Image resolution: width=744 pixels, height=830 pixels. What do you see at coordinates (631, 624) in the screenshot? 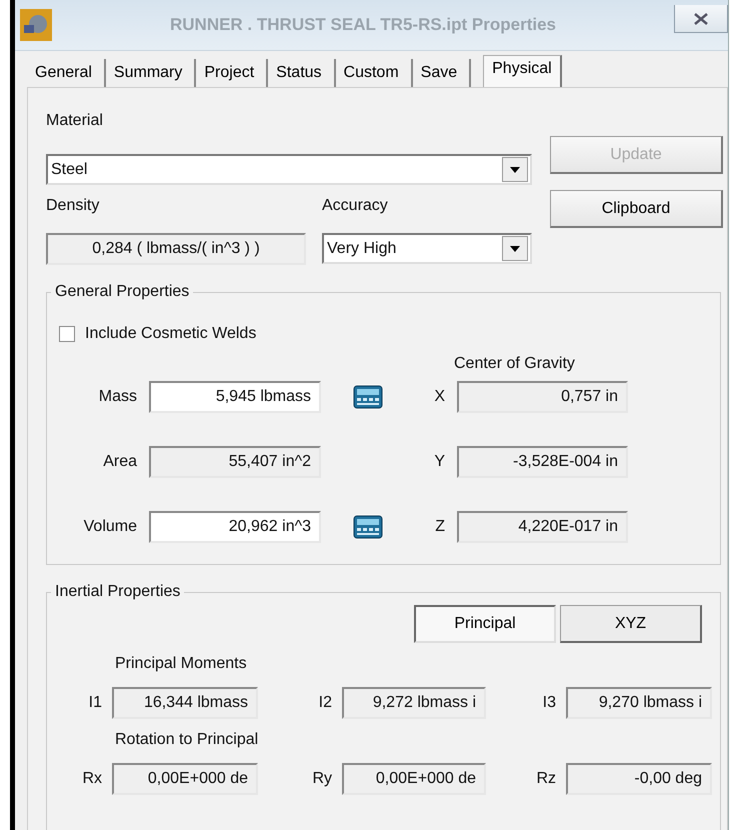
I see `mode-button: XYZ` at bounding box center [631, 624].